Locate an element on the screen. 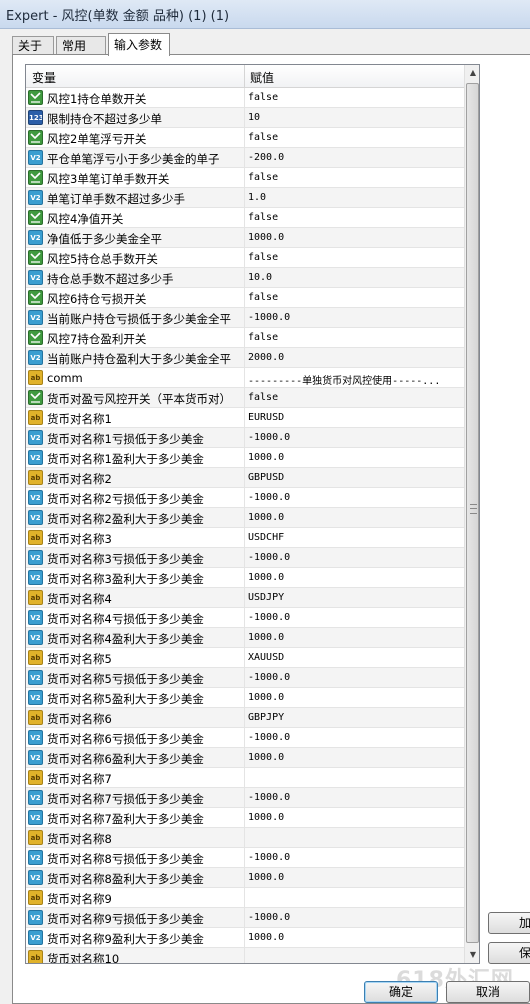  parameter-value: 2000.0 is located at coordinates (354, 357).